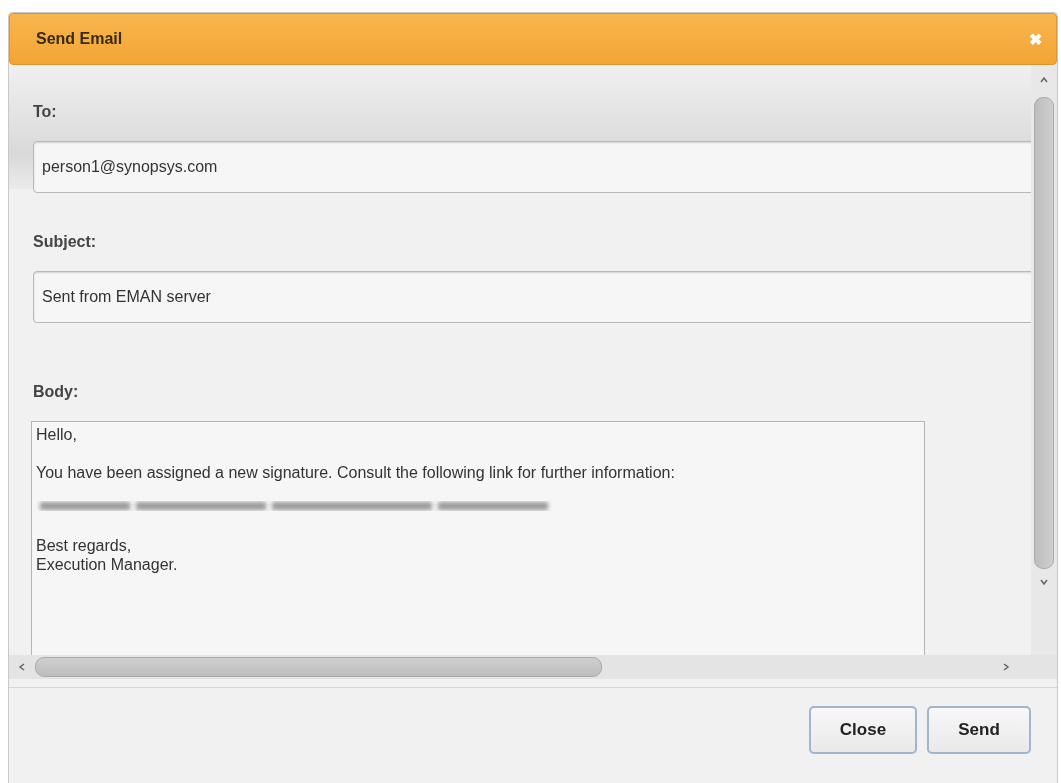 This screenshot has width=1061, height=783. I want to click on body-text: You have been assigned a new signature. Consult the following link for further information:, so click(356, 472).